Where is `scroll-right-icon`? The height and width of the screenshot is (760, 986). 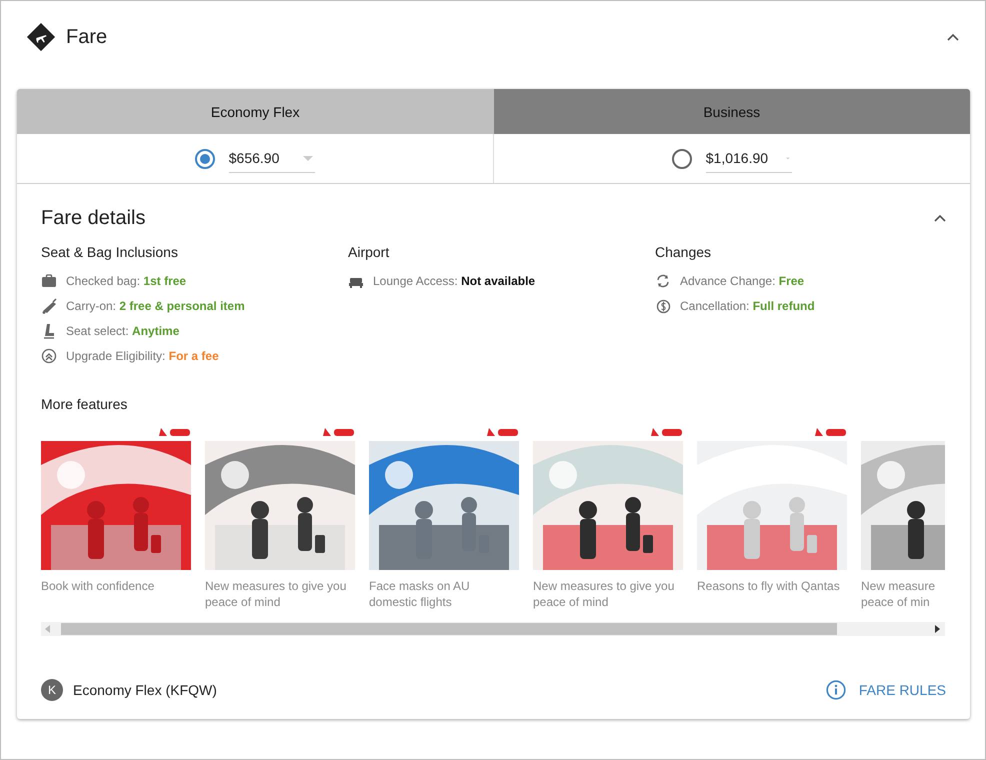
scroll-right-icon is located at coordinates (938, 629).